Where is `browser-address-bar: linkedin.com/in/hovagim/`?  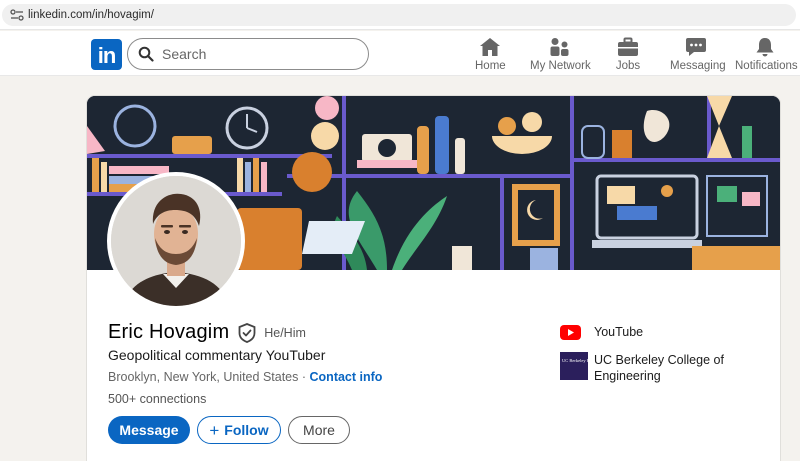
browser-address-bar: linkedin.com/in/hovagim/ is located at coordinates (400, 15).